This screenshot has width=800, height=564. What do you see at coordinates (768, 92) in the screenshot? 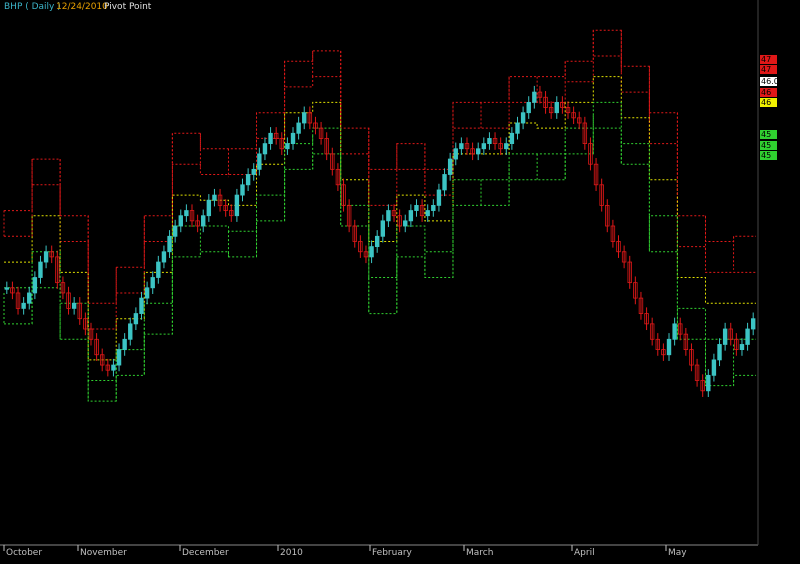
I see `axis-tag-high: 46` at bounding box center [768, 92].